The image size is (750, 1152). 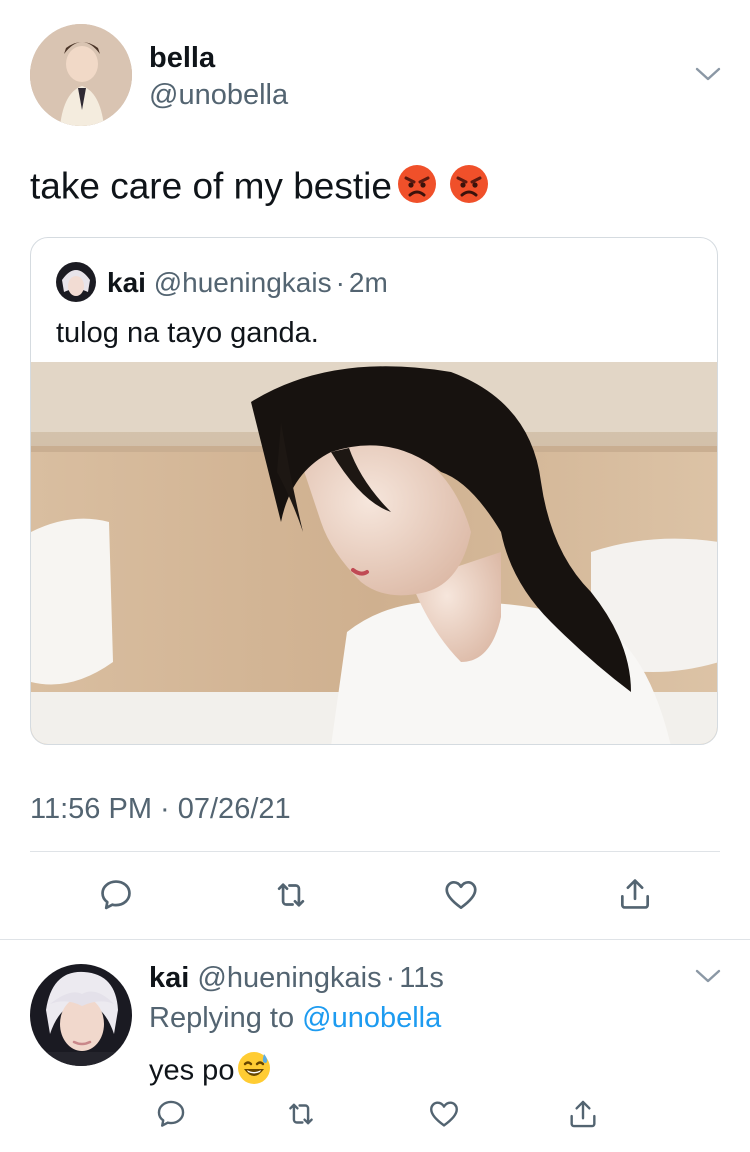 What do you see at coordinates (160, 809) in the screenshot?
I see `tweet-timestamp: 11:56 PM · 07/26/21` at bounding box center [160, 809].